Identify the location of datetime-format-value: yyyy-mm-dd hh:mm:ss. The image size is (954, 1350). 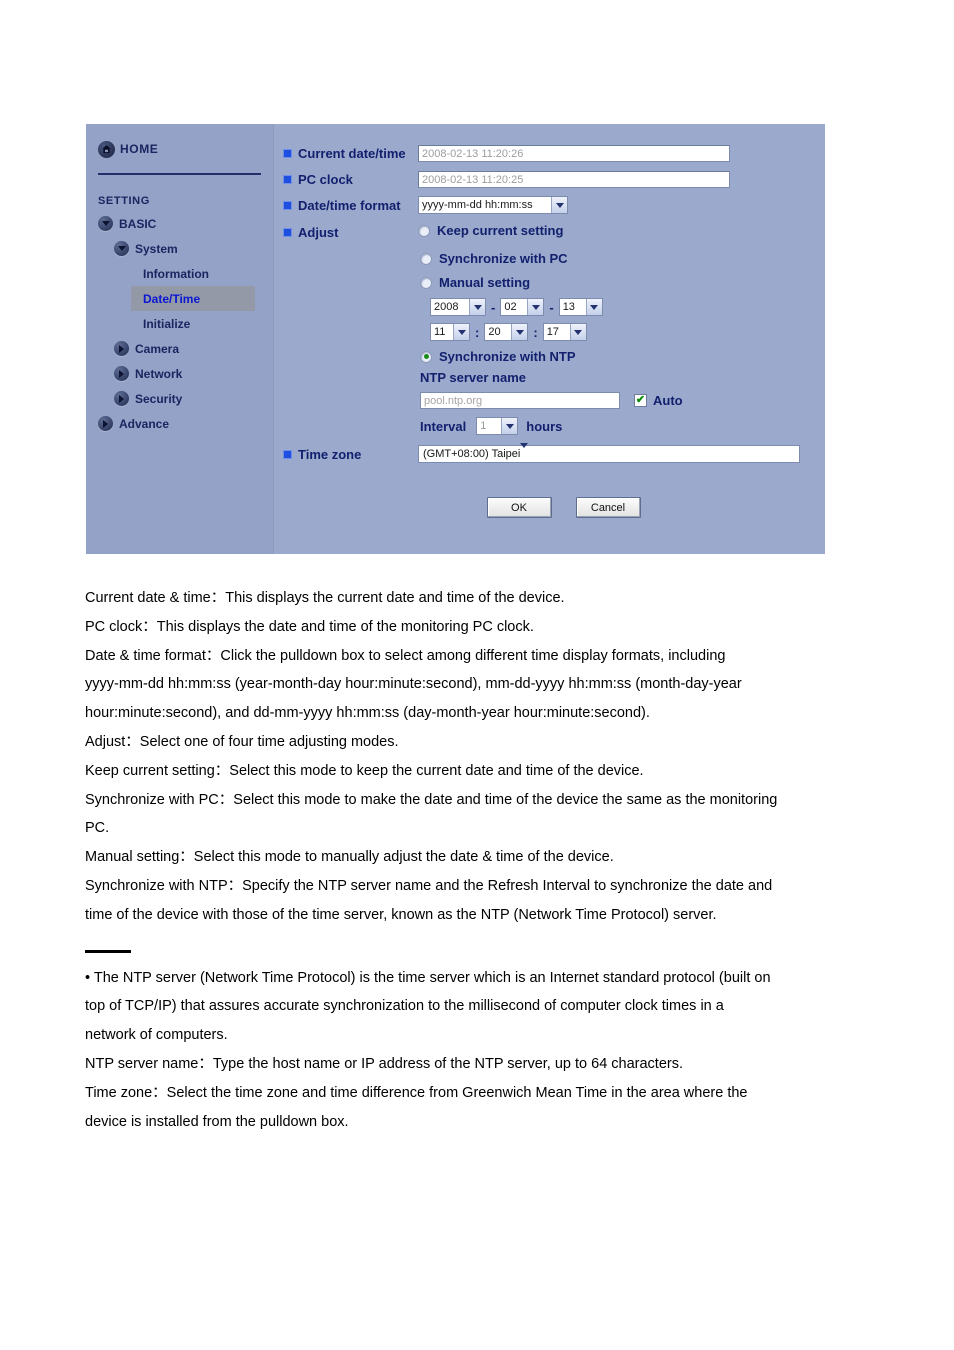
(477, 205).